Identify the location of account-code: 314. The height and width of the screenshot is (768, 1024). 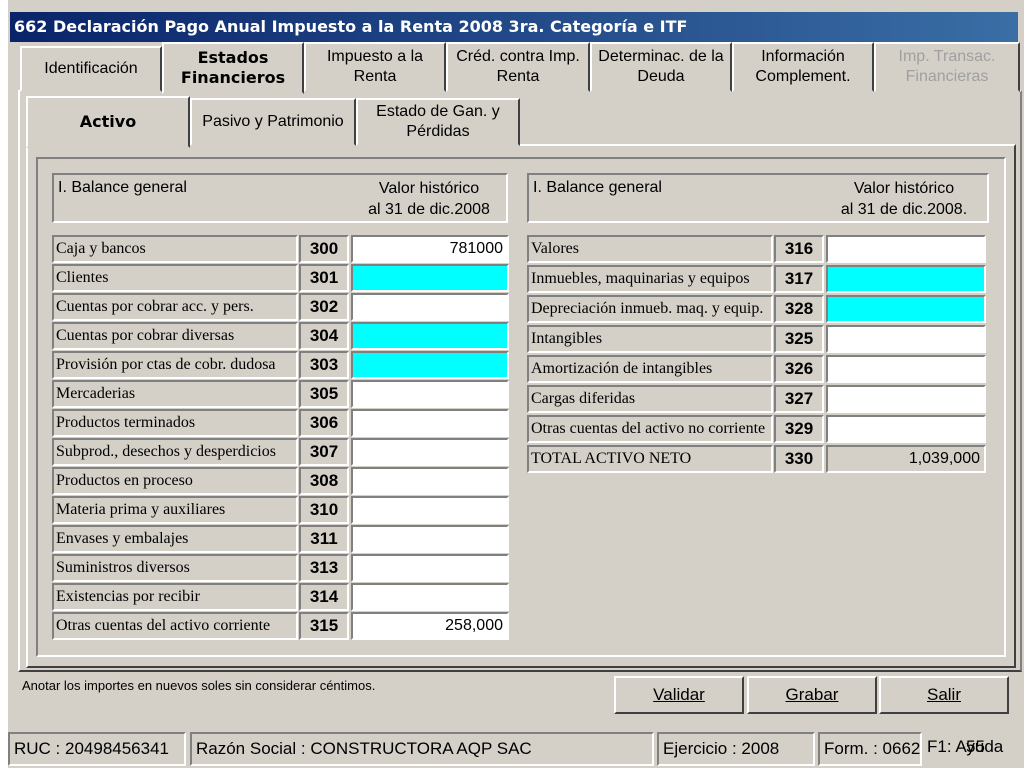
(324, 597).